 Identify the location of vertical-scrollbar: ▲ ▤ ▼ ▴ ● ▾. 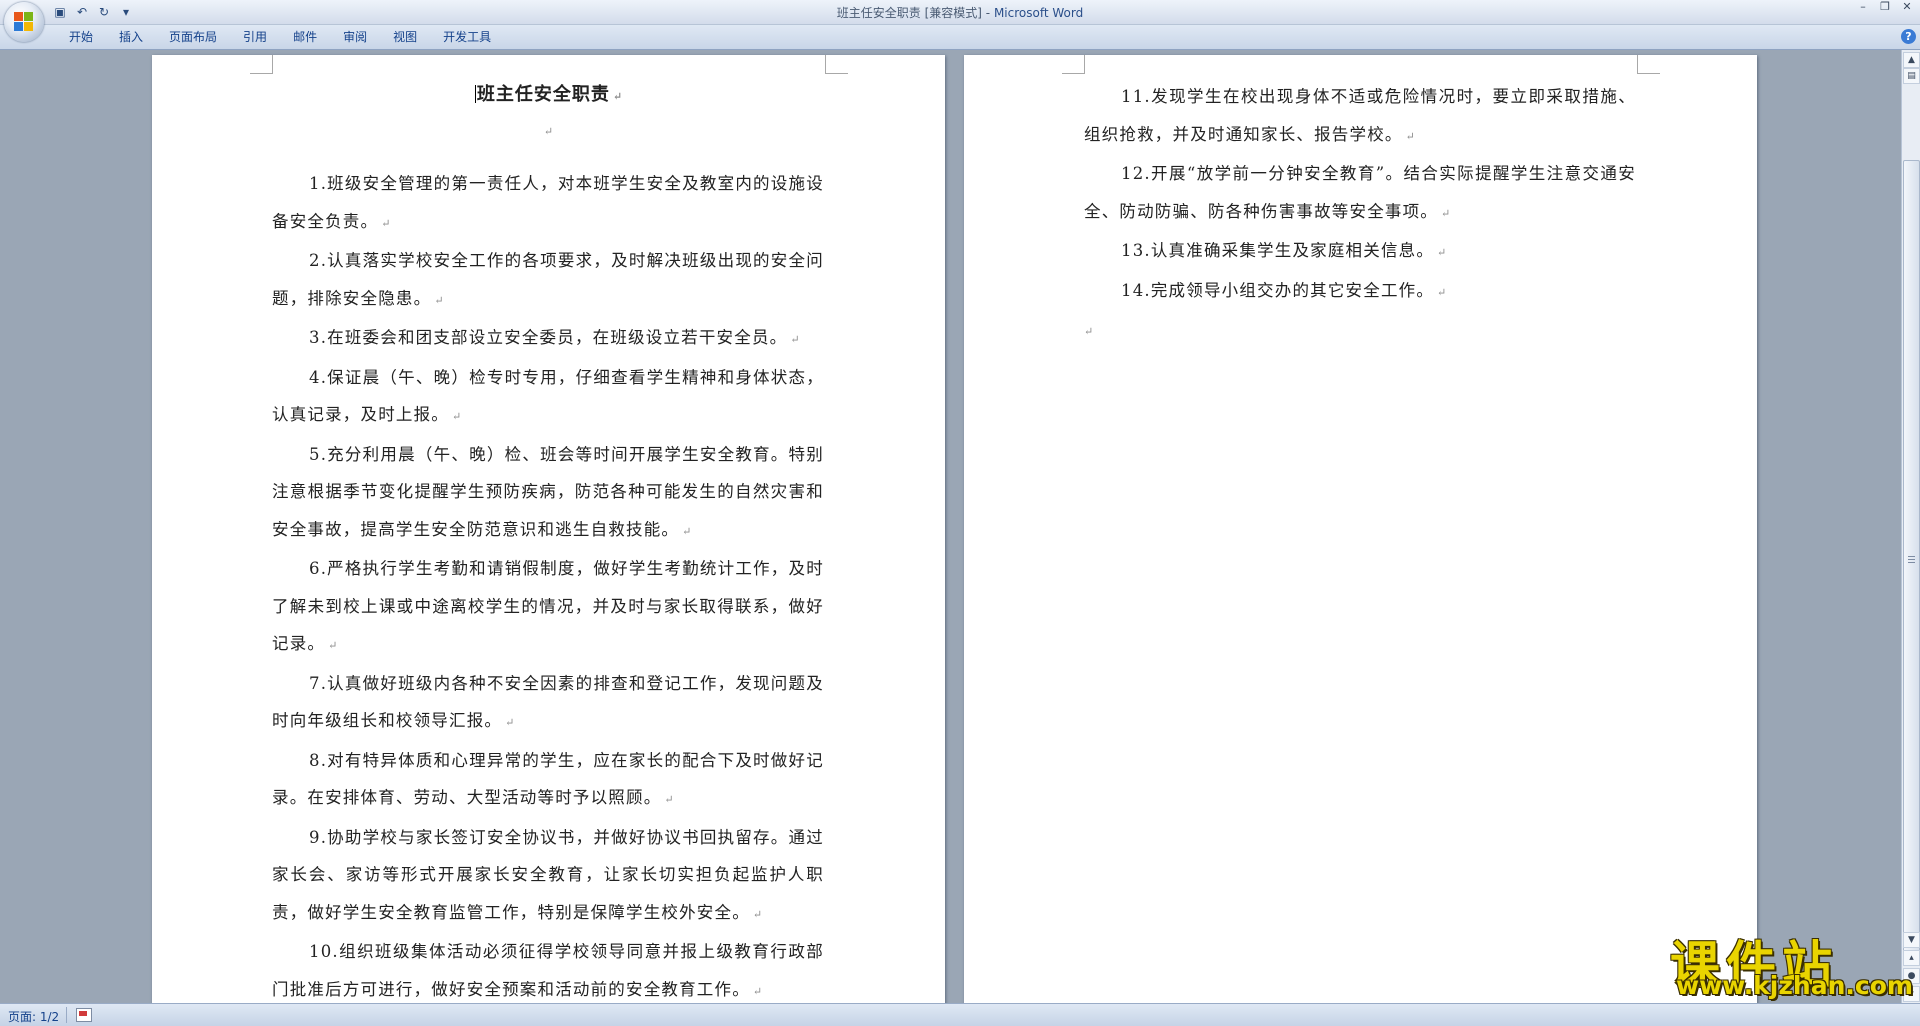
(1910, 526).